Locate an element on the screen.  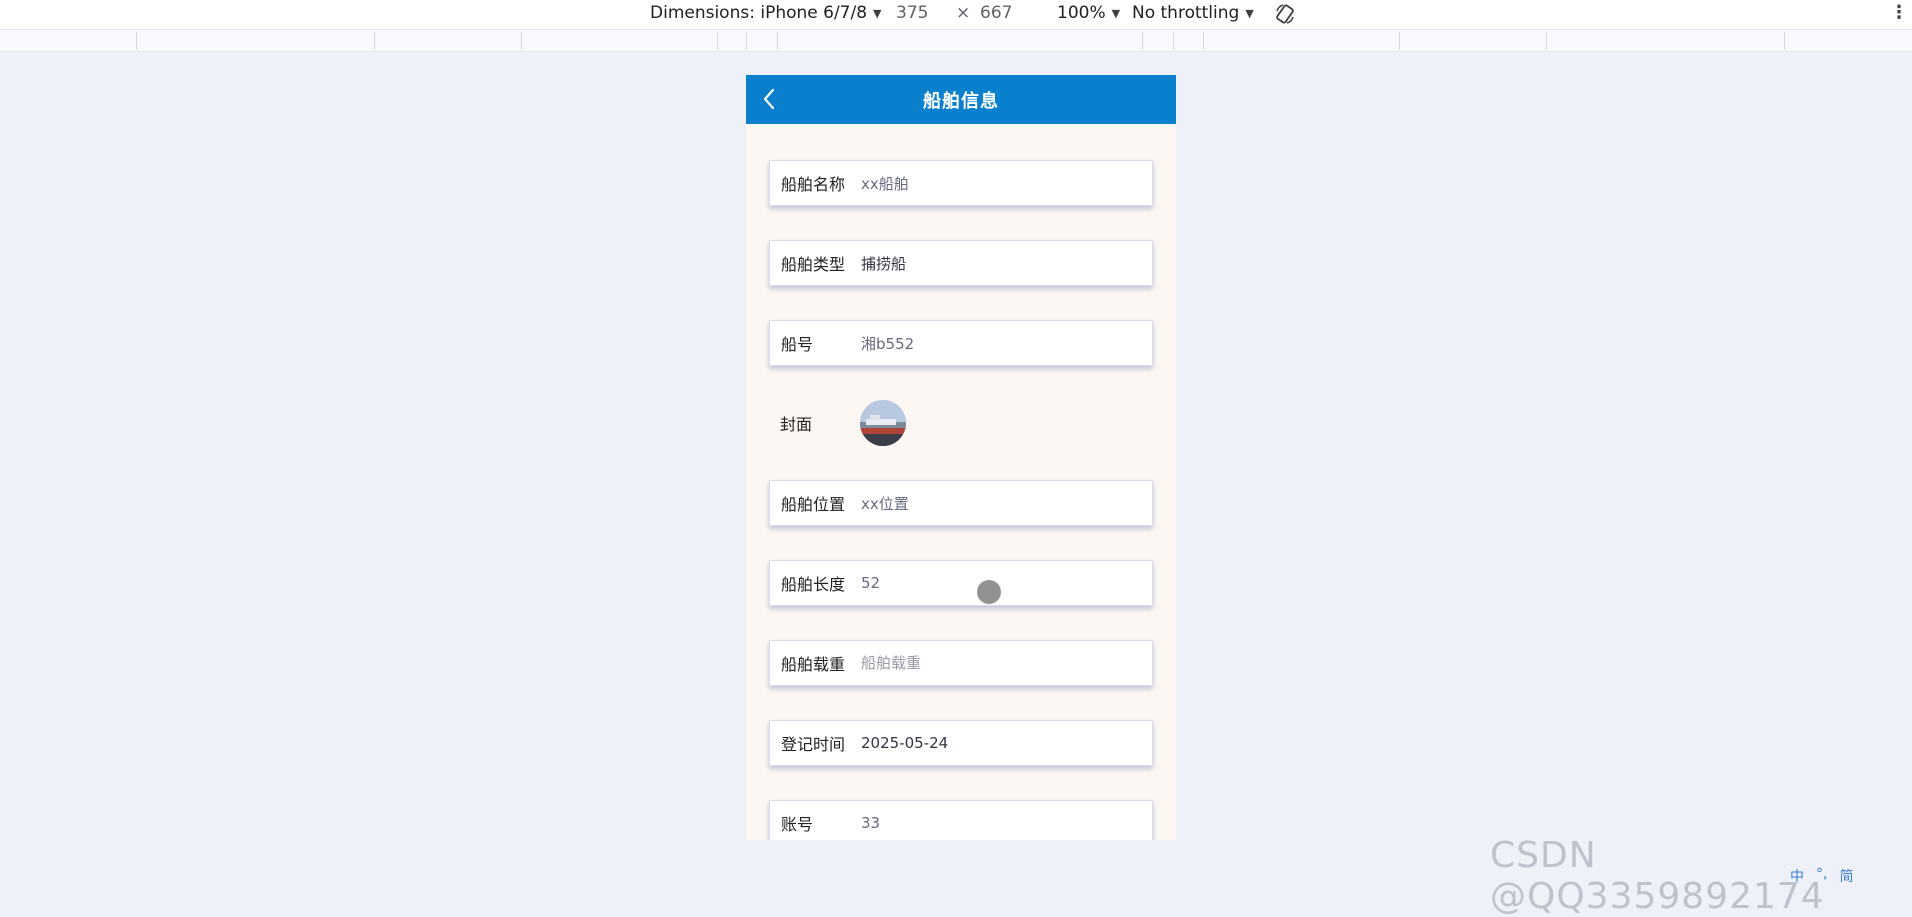
device-selector: Dimensions: iPhone 6/7/8 ▼ is located at coordinates (766, 13).